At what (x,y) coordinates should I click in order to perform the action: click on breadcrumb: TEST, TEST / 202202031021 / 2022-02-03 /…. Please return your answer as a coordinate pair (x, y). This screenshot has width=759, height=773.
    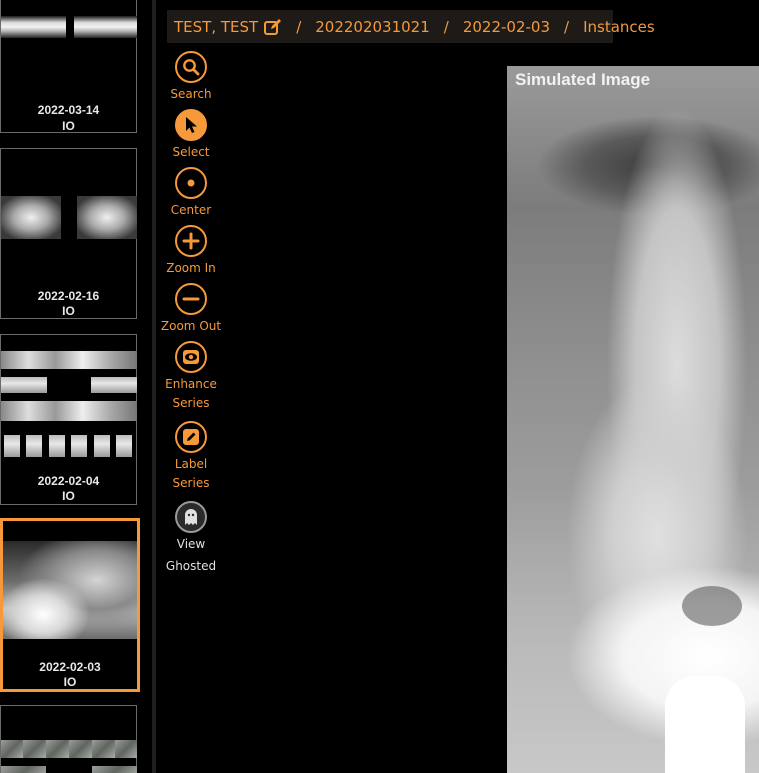
    Looking at the image, I should click on (411, 26).